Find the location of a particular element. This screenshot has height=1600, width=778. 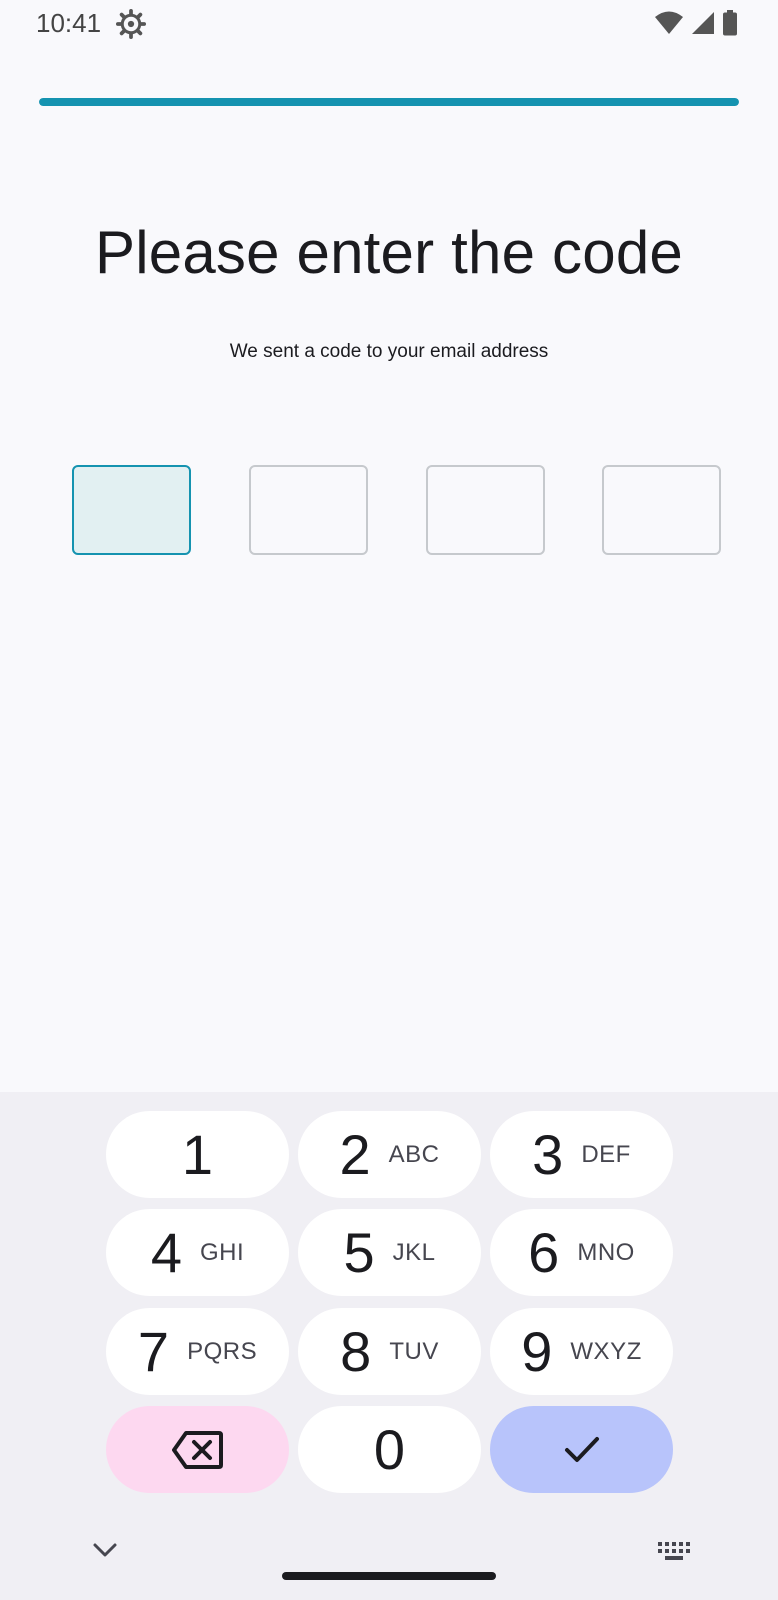

key-digit: 1 is located at coordinates (197, 1154).